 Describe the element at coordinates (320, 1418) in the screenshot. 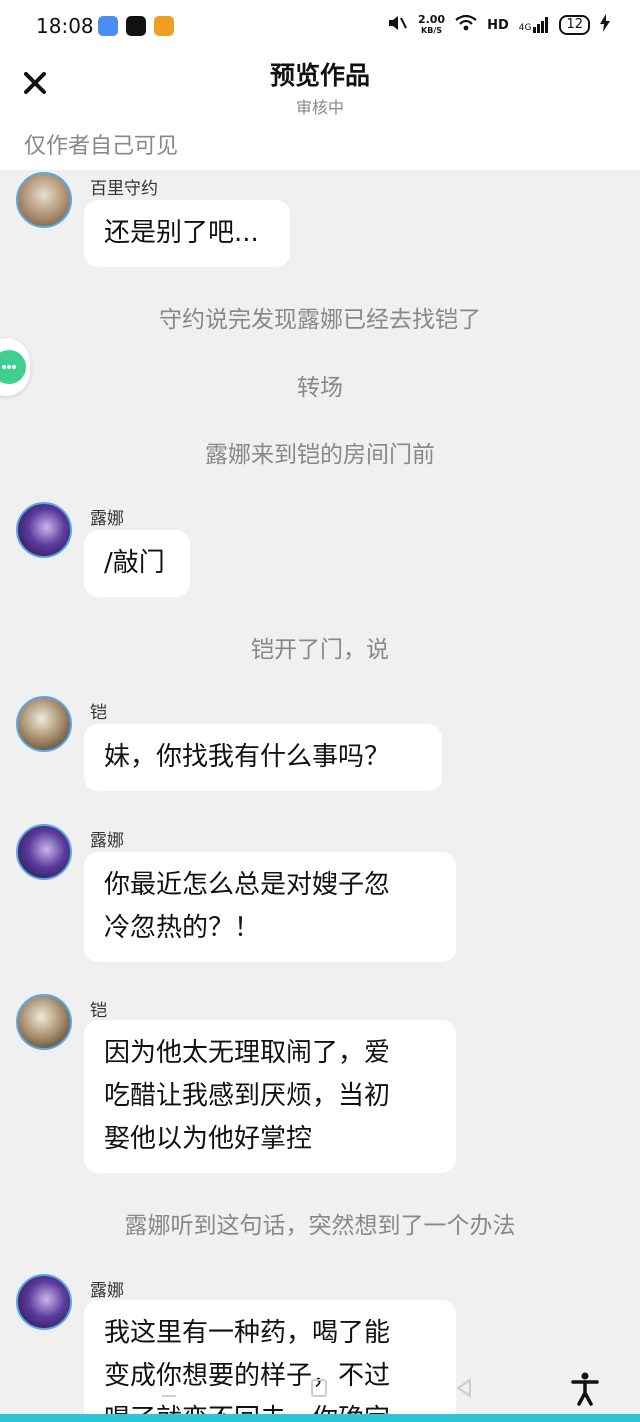

I see `bottom-accent-bar` at that location.